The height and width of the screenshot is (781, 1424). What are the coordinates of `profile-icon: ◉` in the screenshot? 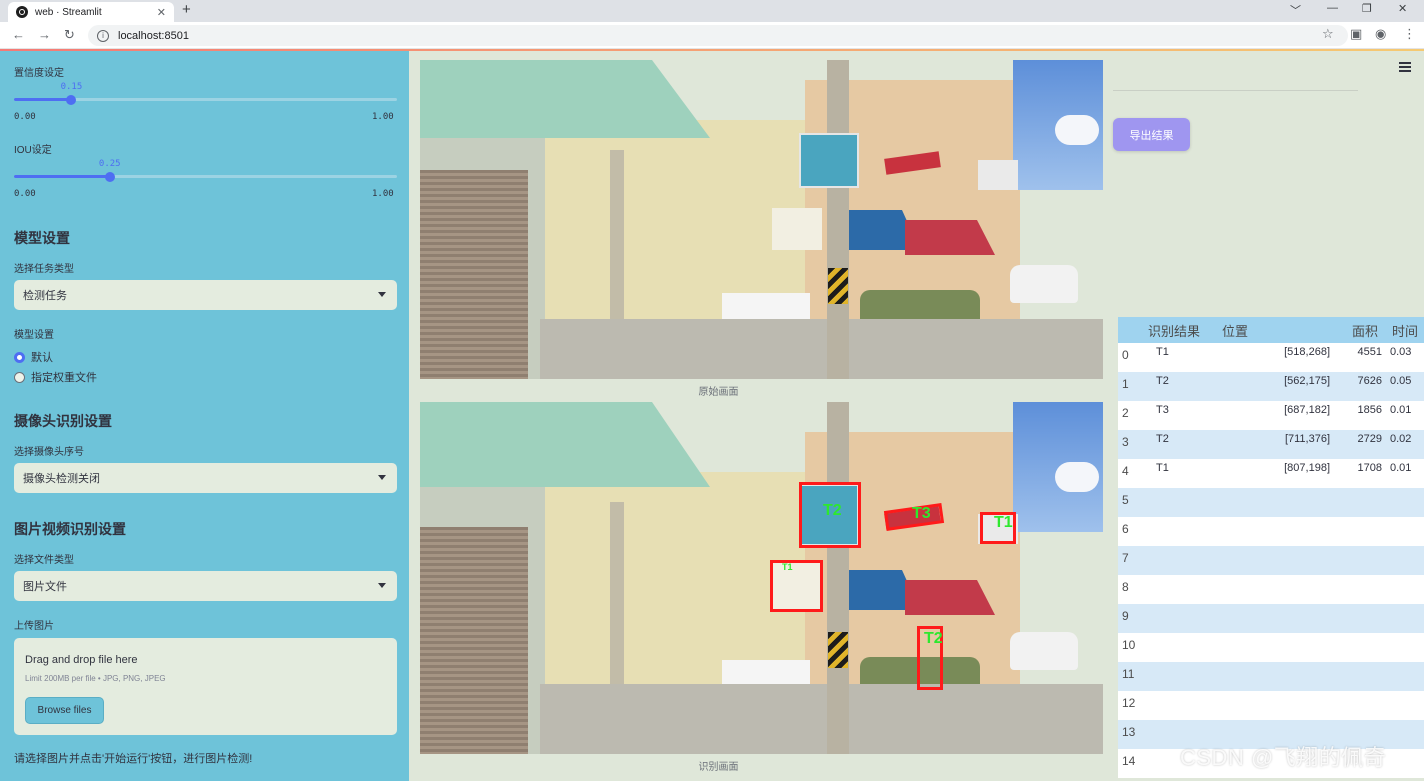 It's located at (1380, 34).